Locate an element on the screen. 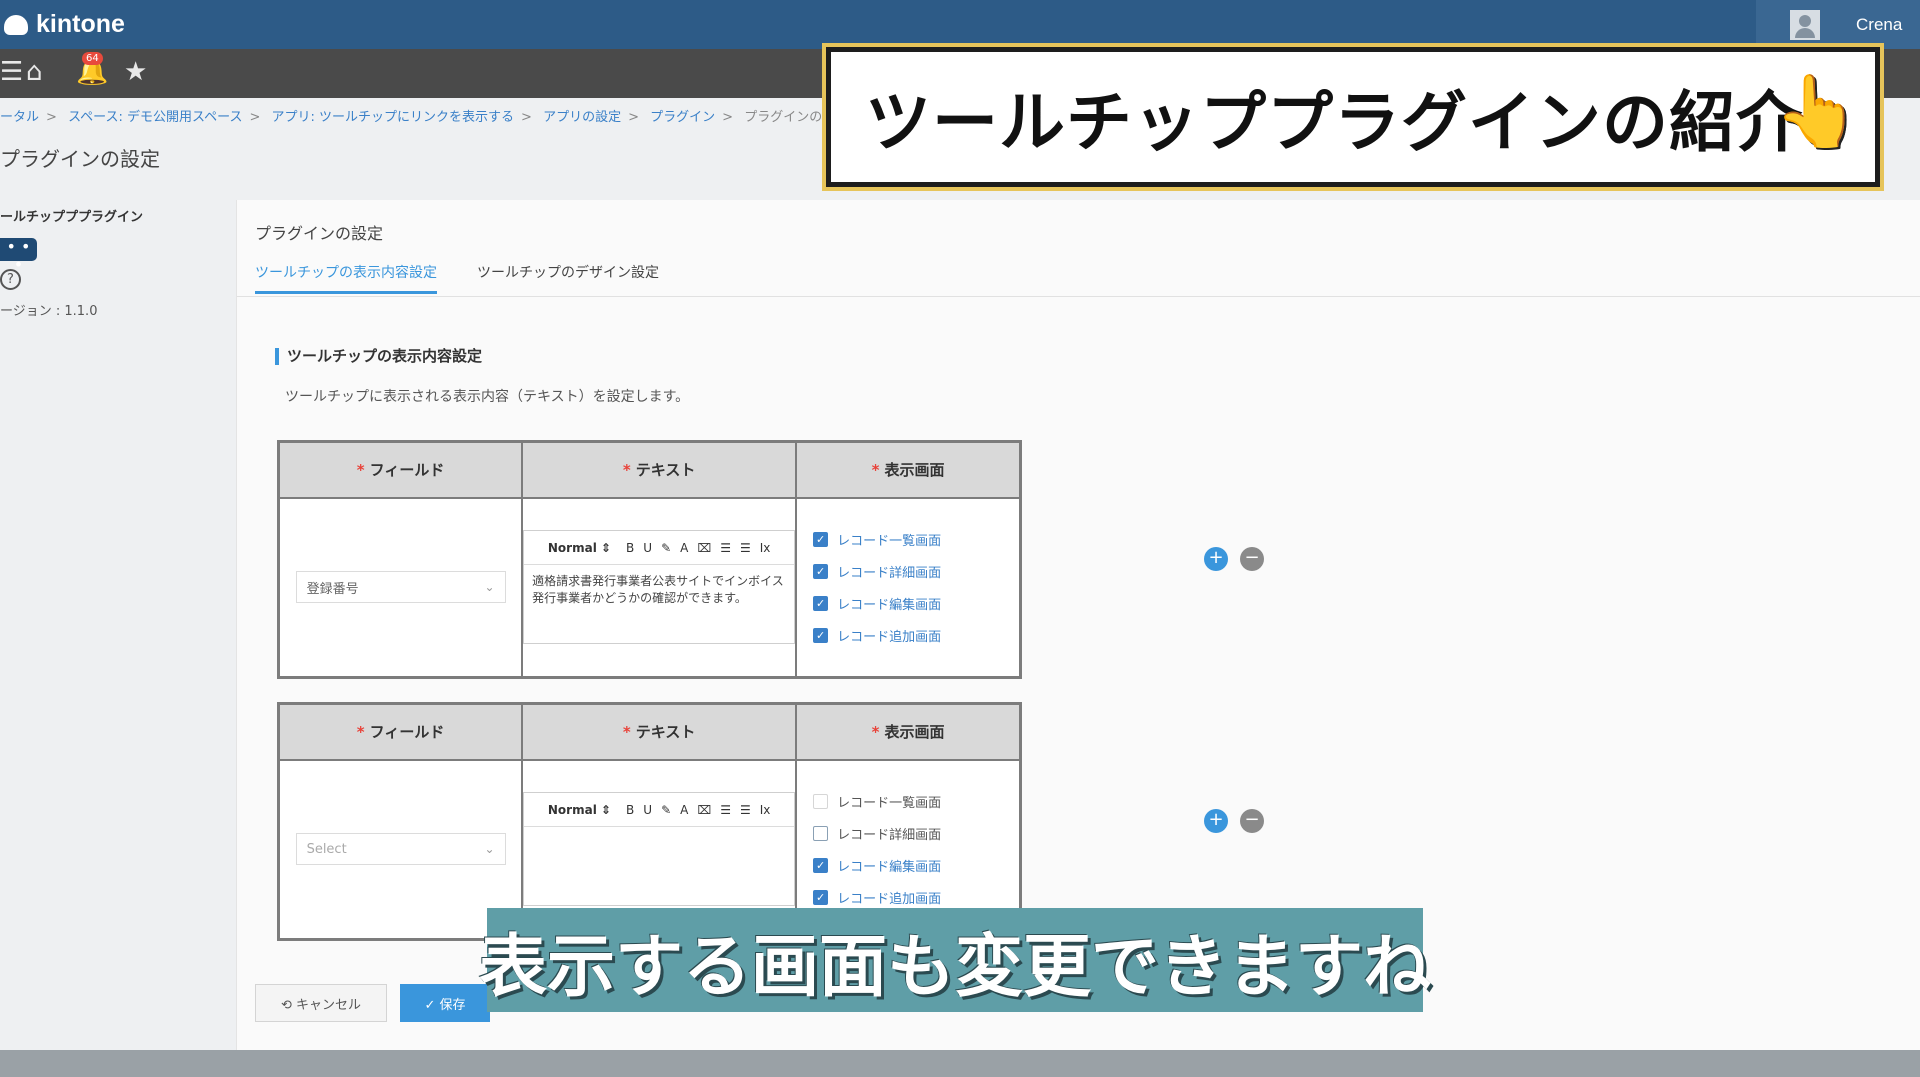  subtitle-text: 表示する画面も変更できますね is located at coordinates (955, 967).